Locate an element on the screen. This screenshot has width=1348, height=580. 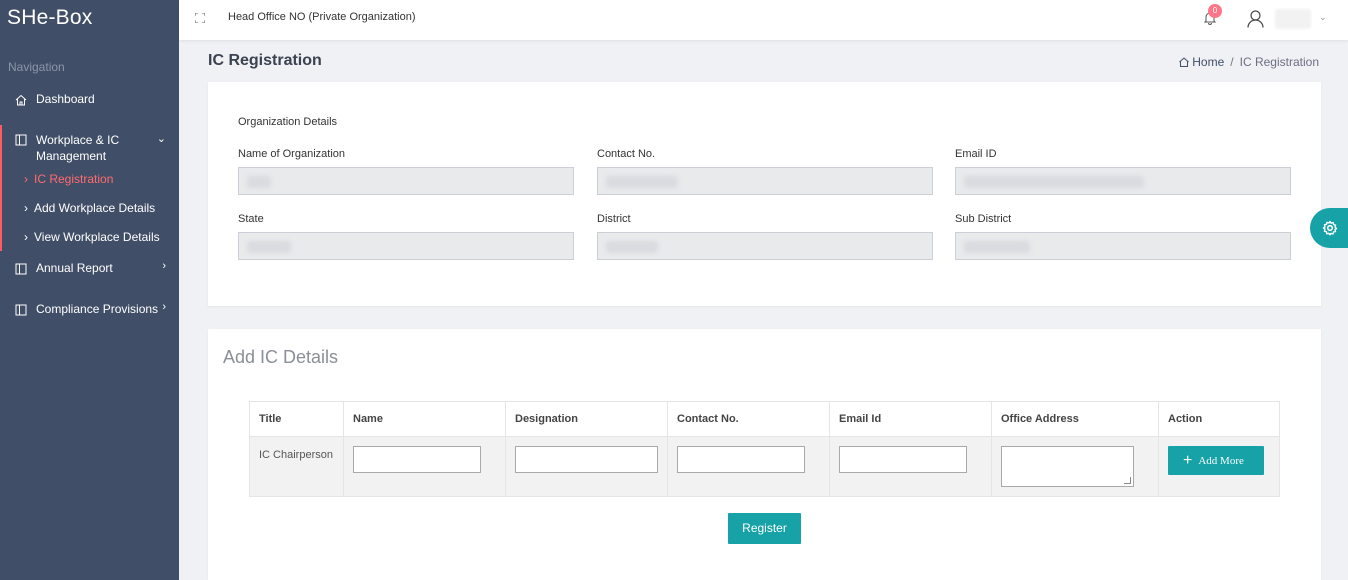
breadcrumb-home-label: Home is located at coordinates (1208, 62).